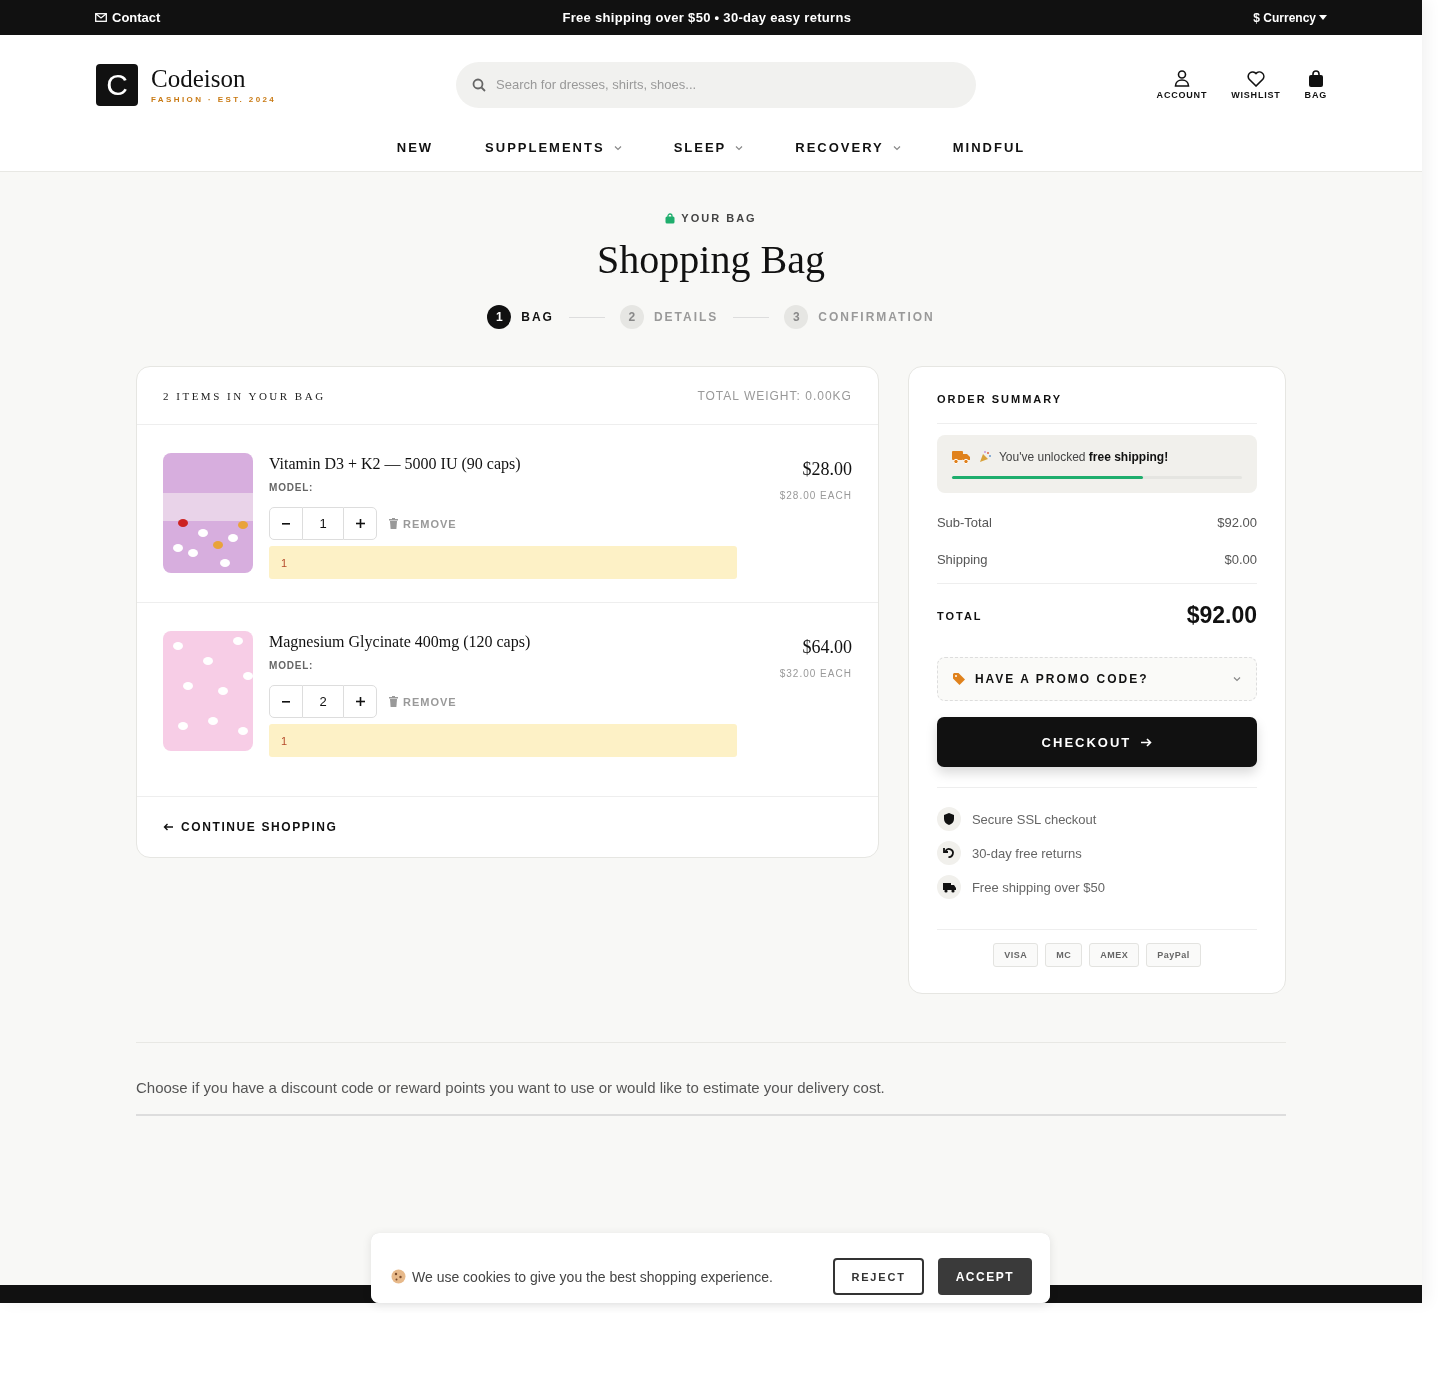 This screenshot has height=1400, width=1440. Describe the element at coordinates (774, 395) in the screenshot. I see `total-weight: TOTAL WEIGHT: 0.00KG` at that location.